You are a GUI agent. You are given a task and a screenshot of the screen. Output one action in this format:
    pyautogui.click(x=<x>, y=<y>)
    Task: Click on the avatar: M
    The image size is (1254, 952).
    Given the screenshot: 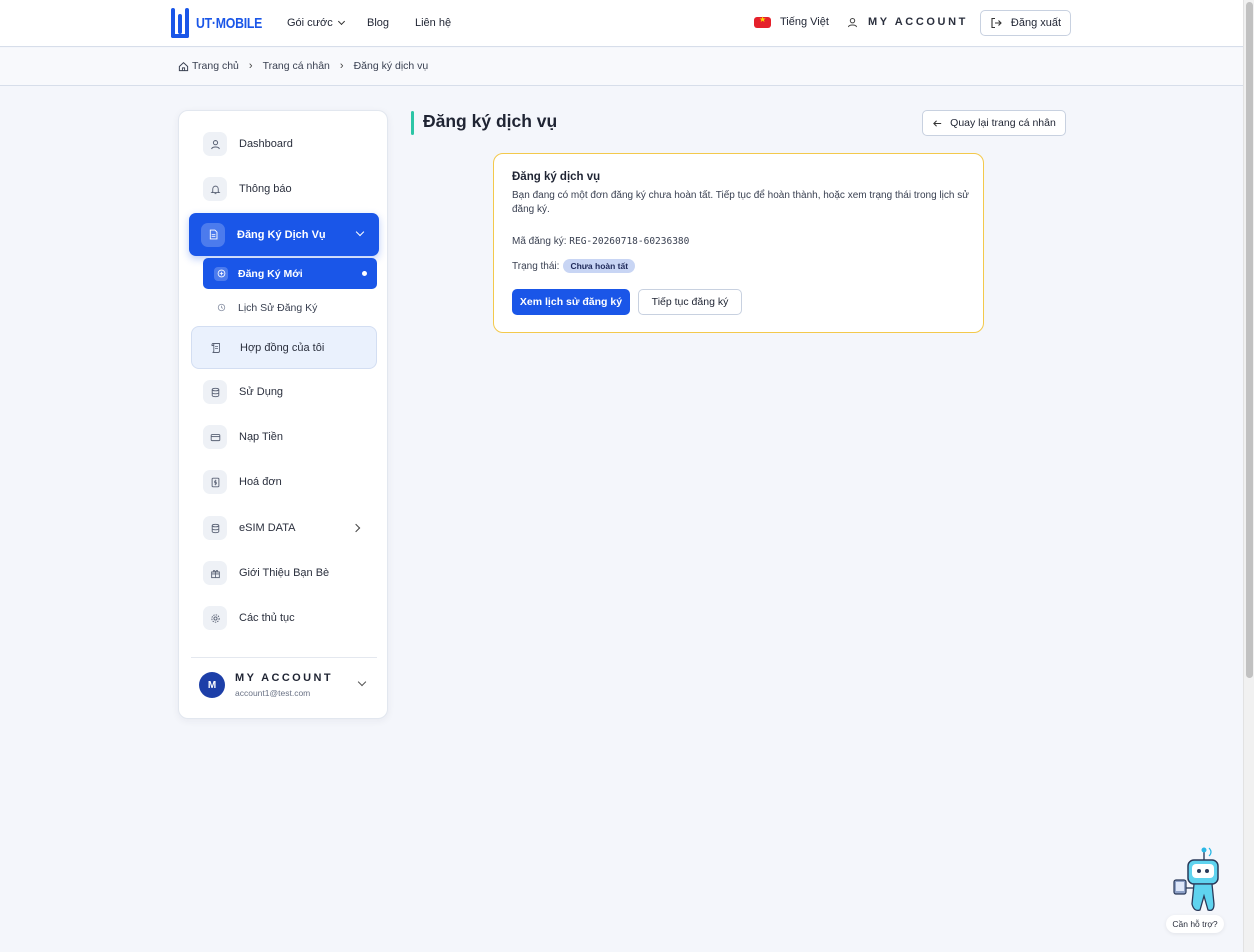 What is the action you would take?
    pyautogui.click(x=212, y=685)
    